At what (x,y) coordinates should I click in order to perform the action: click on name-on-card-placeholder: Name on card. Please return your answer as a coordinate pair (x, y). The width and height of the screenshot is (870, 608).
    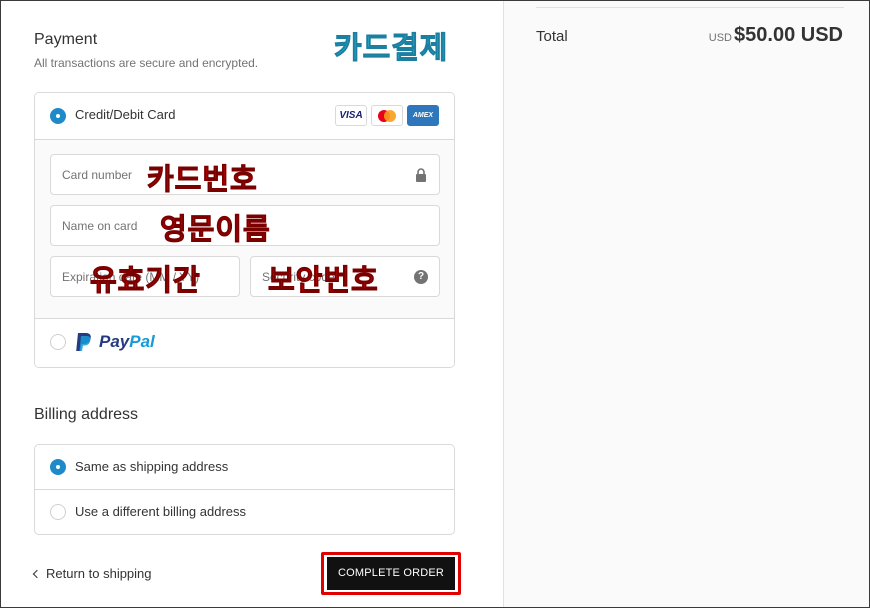
    Looking at the image, I should click on (100, 226).